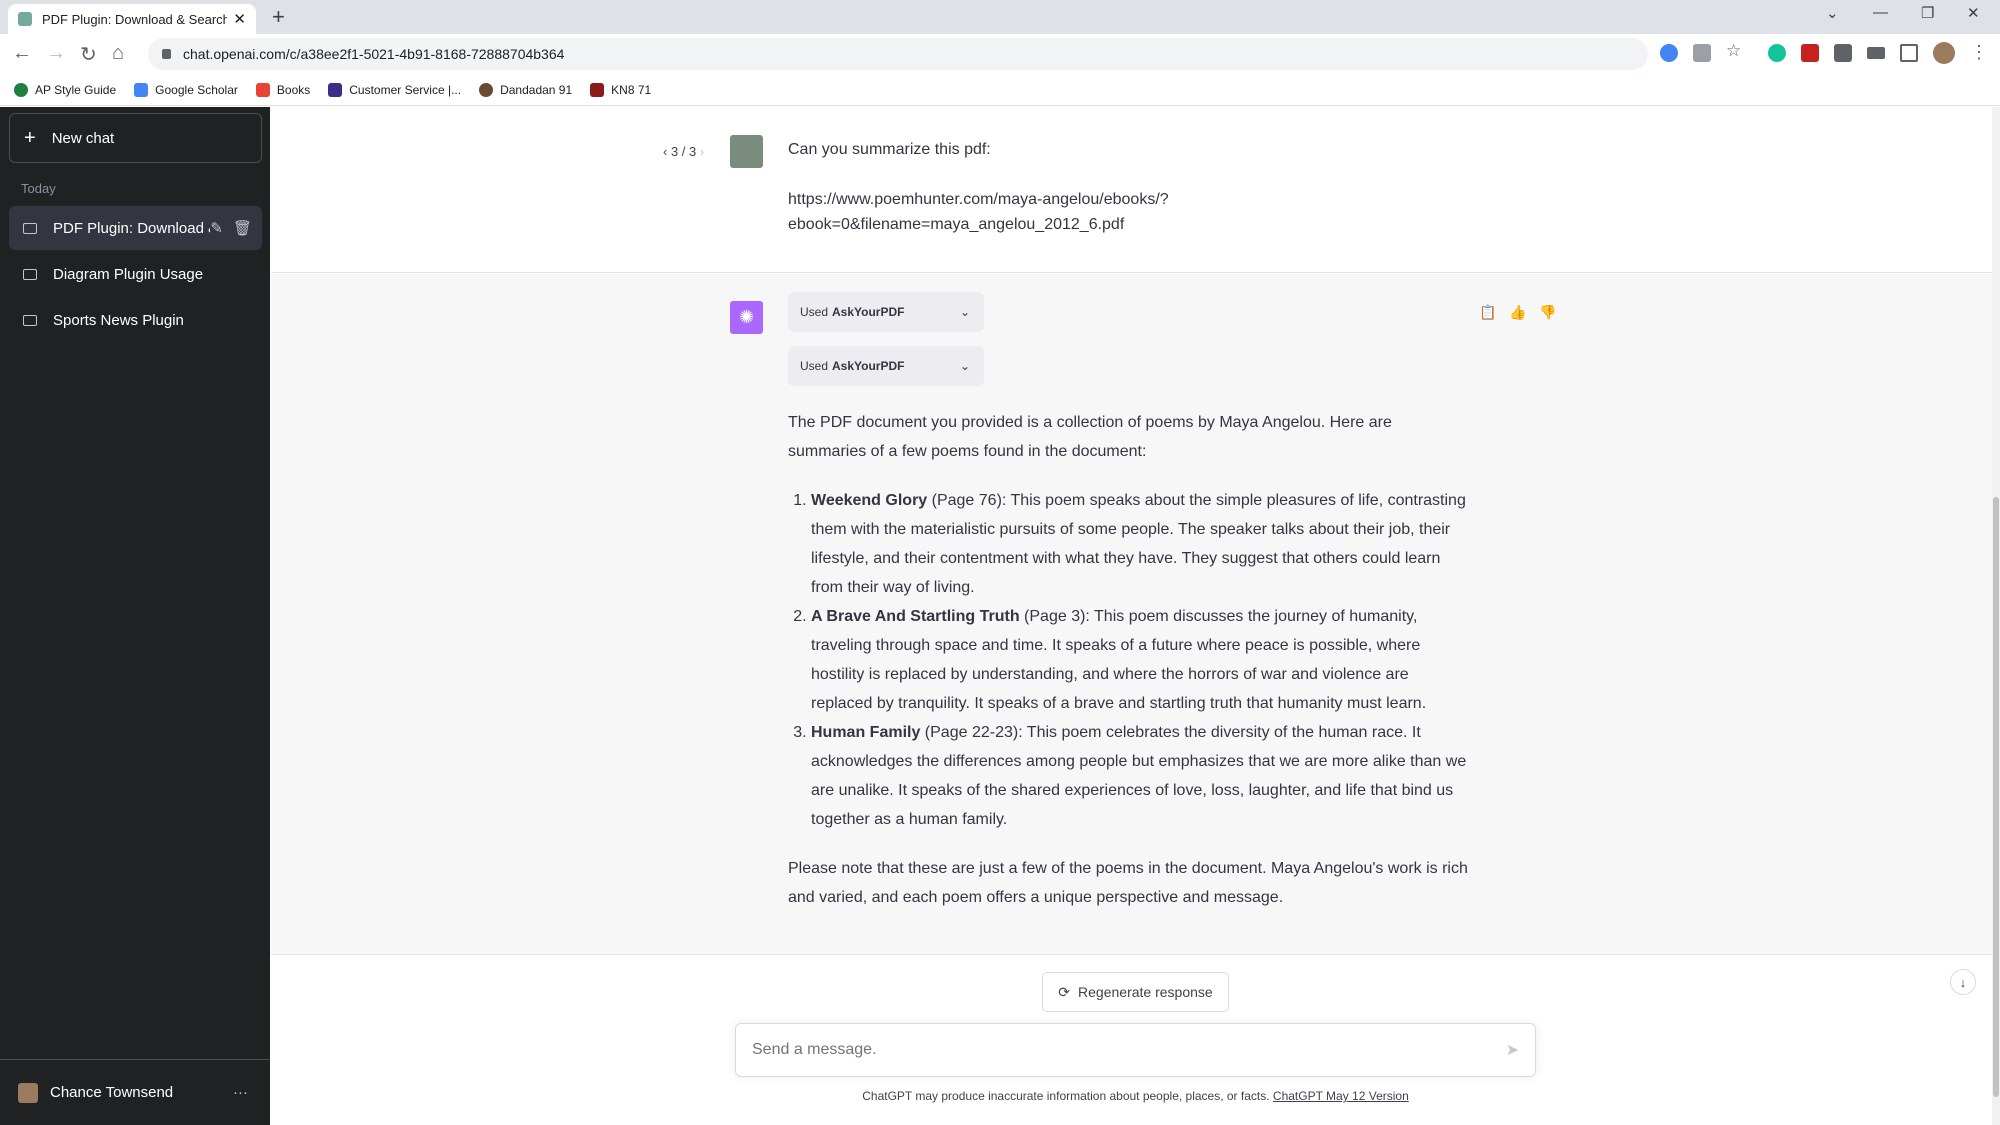  Describe the element at coordinates (22, 53) in the screenshot. I see `back-icon: ←` at that location.